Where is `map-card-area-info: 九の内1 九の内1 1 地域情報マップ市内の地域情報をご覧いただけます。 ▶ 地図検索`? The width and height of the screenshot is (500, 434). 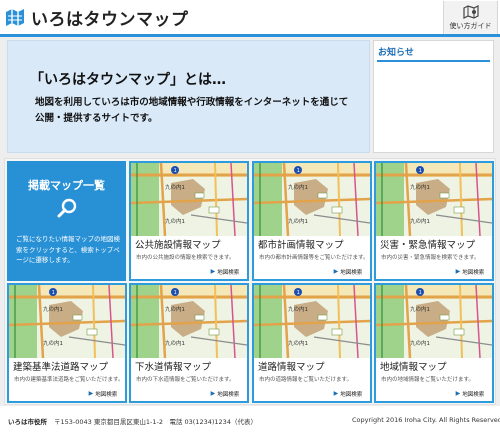
map-card-area-info: 九の内1 九の内1 1 地域情報マップ市内の地域情報をご覧いただけます。 ▶ 地図検索 is located at coordinates (434, 343).